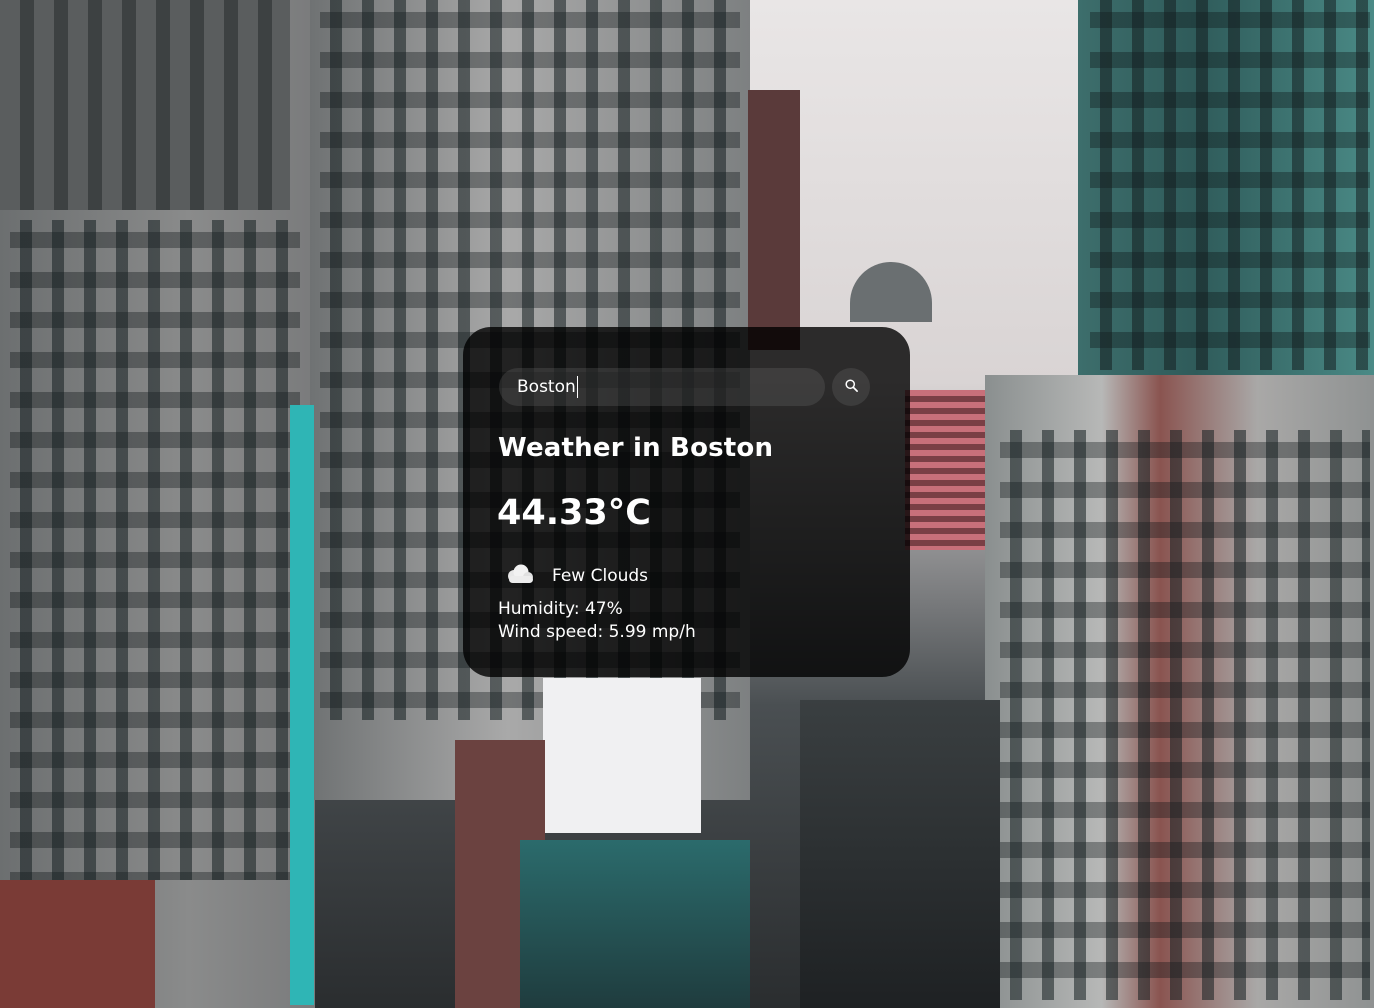  I want to click on search-button, so click(851, 387).